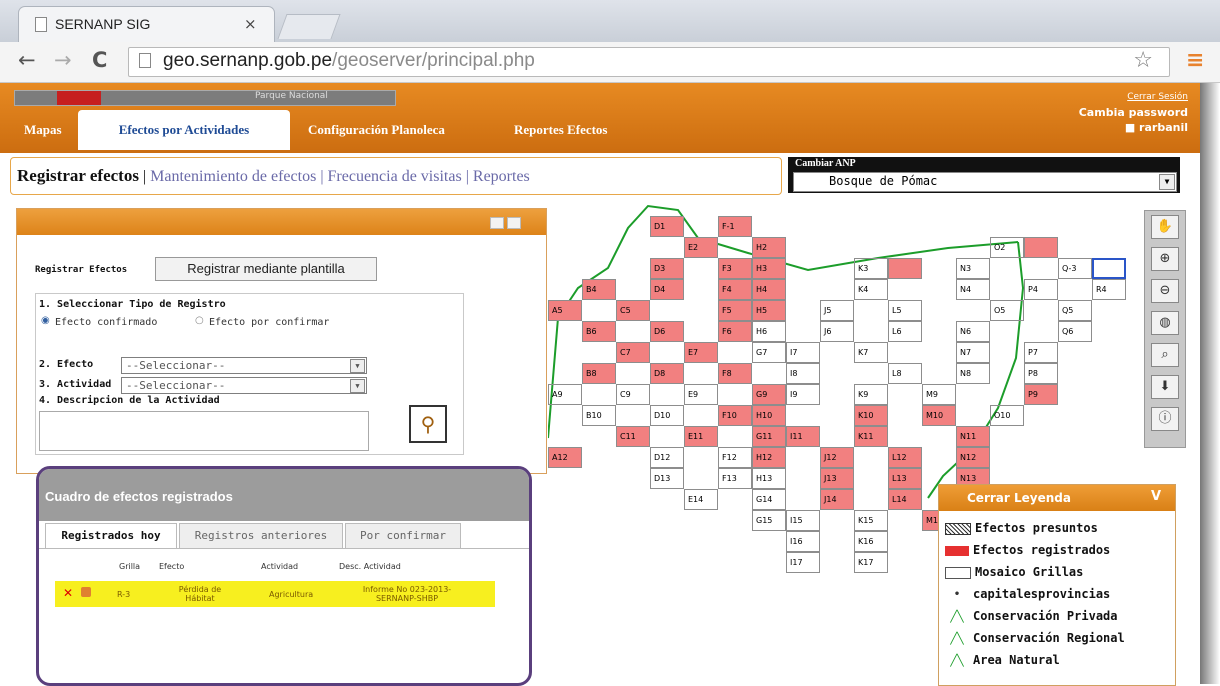 Image resolution: width=1220 pixels, height=686 pixels. I want to click on close-tab-icon: ×, so click(250, 24).